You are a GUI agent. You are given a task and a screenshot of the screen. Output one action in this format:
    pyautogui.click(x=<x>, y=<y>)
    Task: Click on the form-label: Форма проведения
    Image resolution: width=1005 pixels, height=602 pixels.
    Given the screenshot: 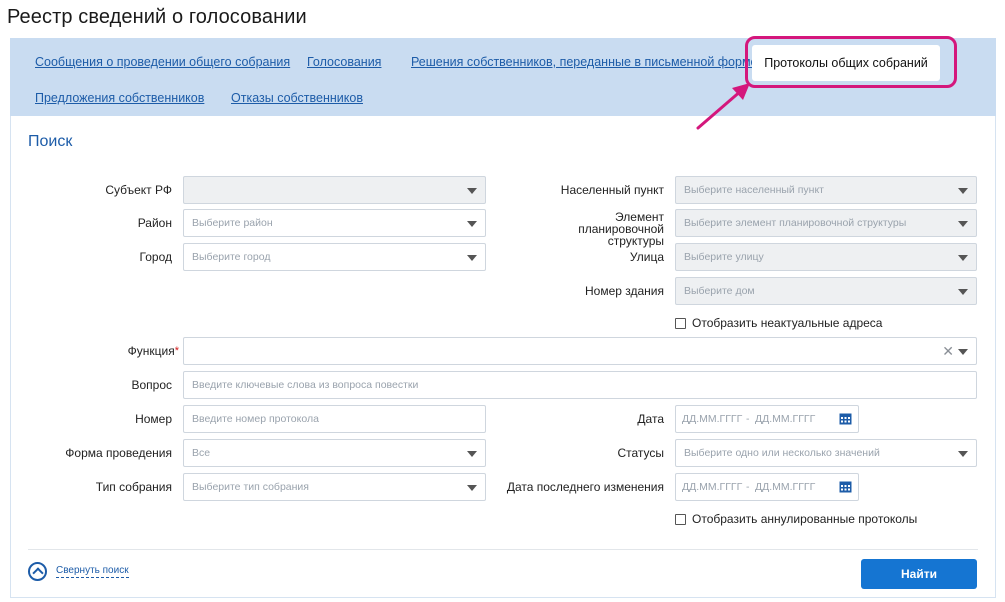 What is the action you would take?
    pyautogui.click(x=118, y=453)
    